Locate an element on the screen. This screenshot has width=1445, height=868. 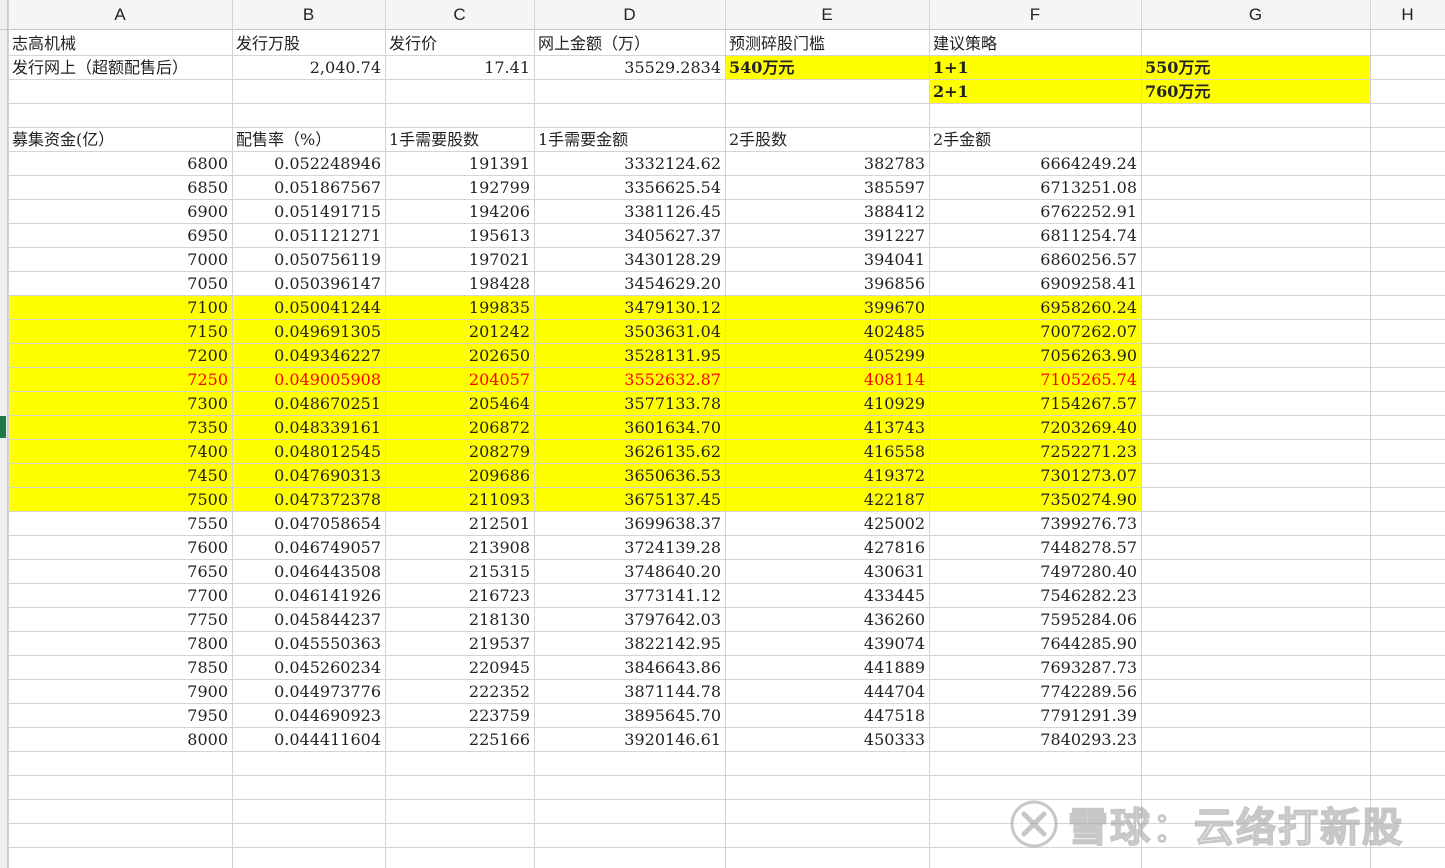
cell-2lot-shares: 391227 is located at coordinates (827, 236).